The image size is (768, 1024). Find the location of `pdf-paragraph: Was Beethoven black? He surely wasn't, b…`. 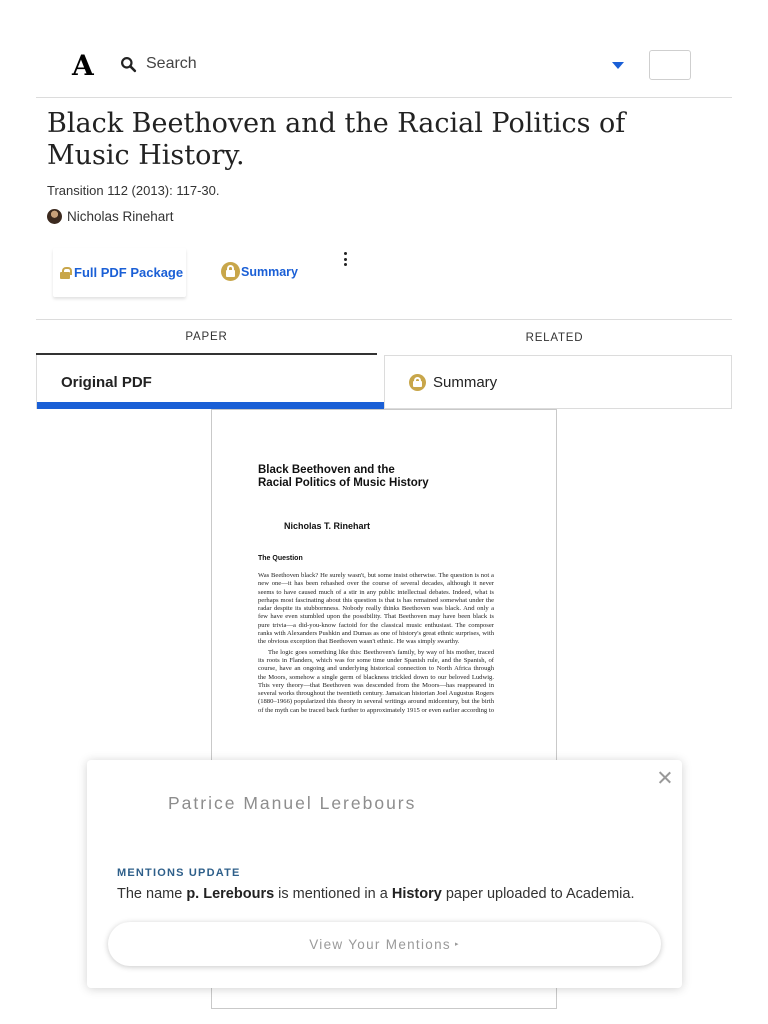

pdf-paragraph: Was Beethoven black? He surely wasn't, b… is located at coordinates (376, 609).